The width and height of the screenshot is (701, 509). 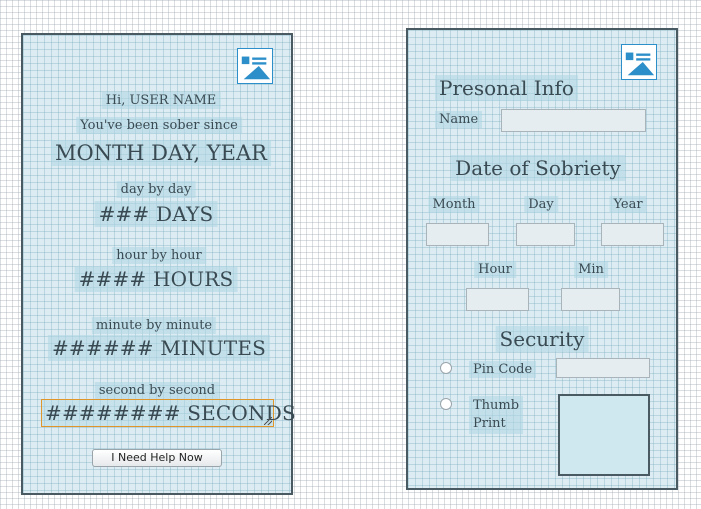 I want to click on day-field, so click(x=545, y=234).